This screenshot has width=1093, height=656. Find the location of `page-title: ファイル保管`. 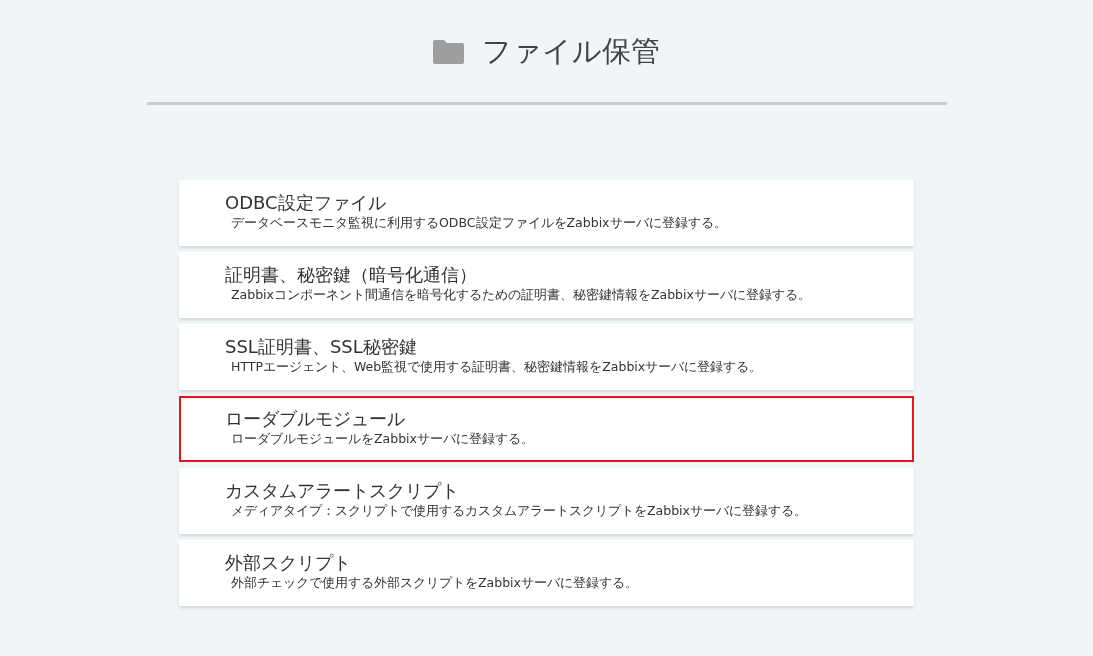

page-title: ファイル保管 is located at coordinates (571, 51).